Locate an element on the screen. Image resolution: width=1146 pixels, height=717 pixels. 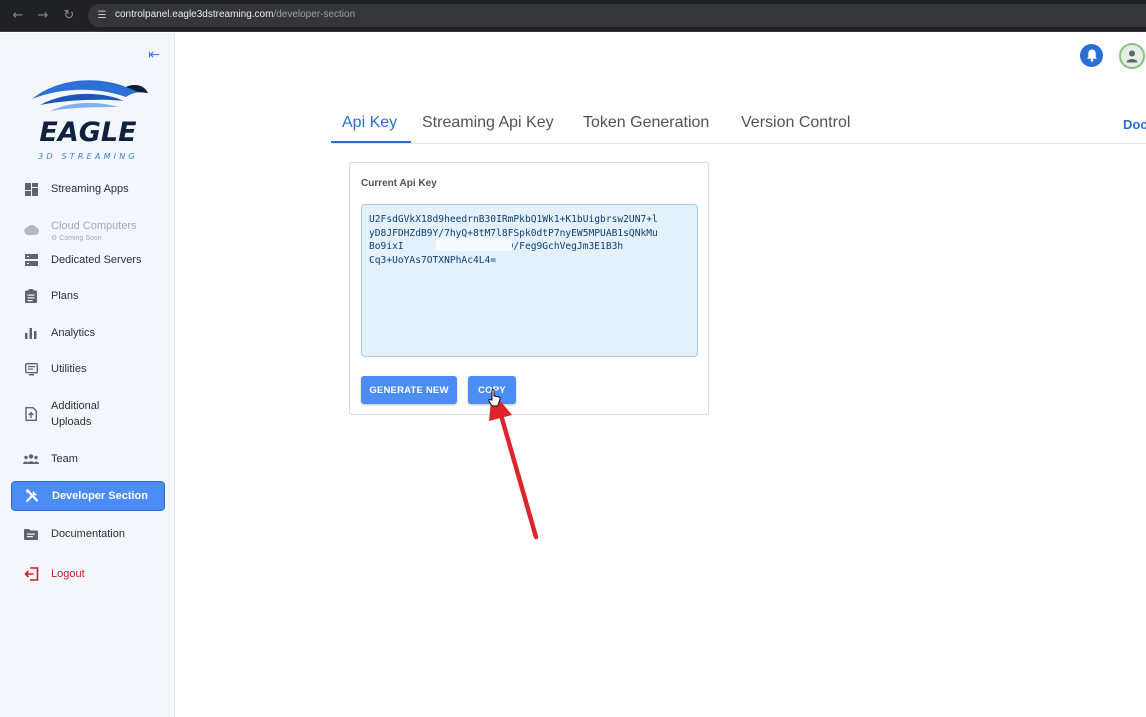
sidebar-item-label: Documentation is located at coordinates (88, 534).